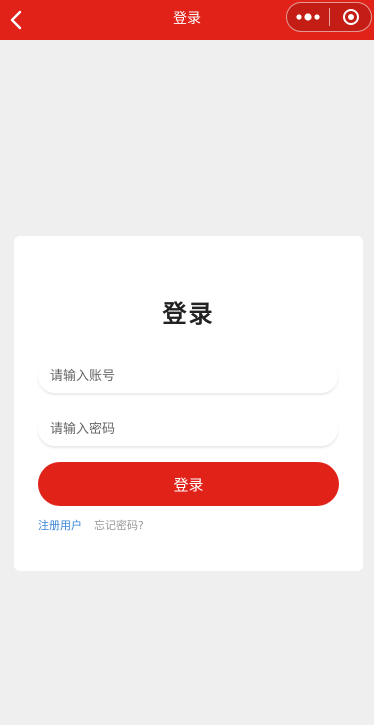  I want to click on close-button, so click(350, 17).